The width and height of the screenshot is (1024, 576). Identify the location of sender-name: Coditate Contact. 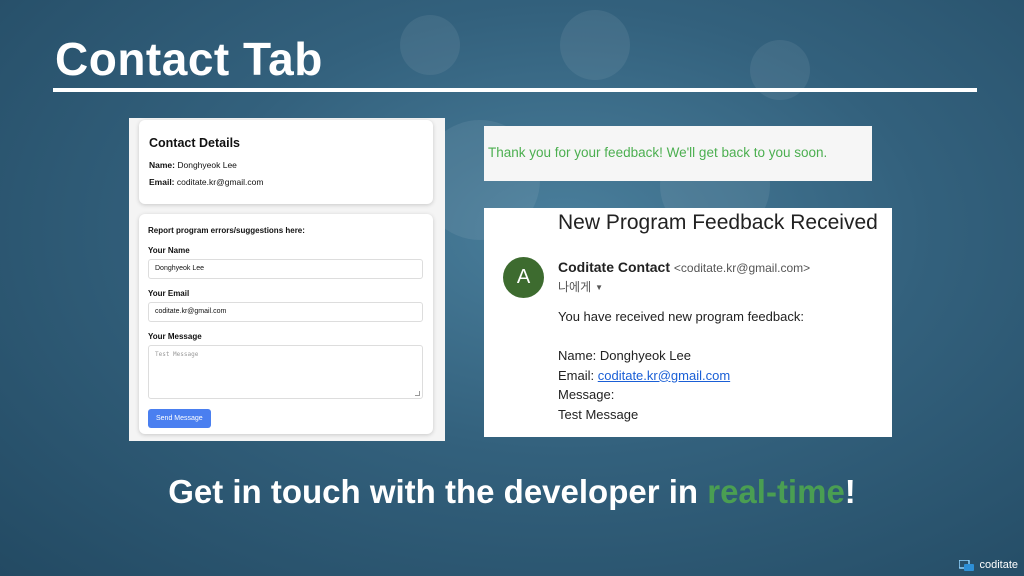
(614, 267).